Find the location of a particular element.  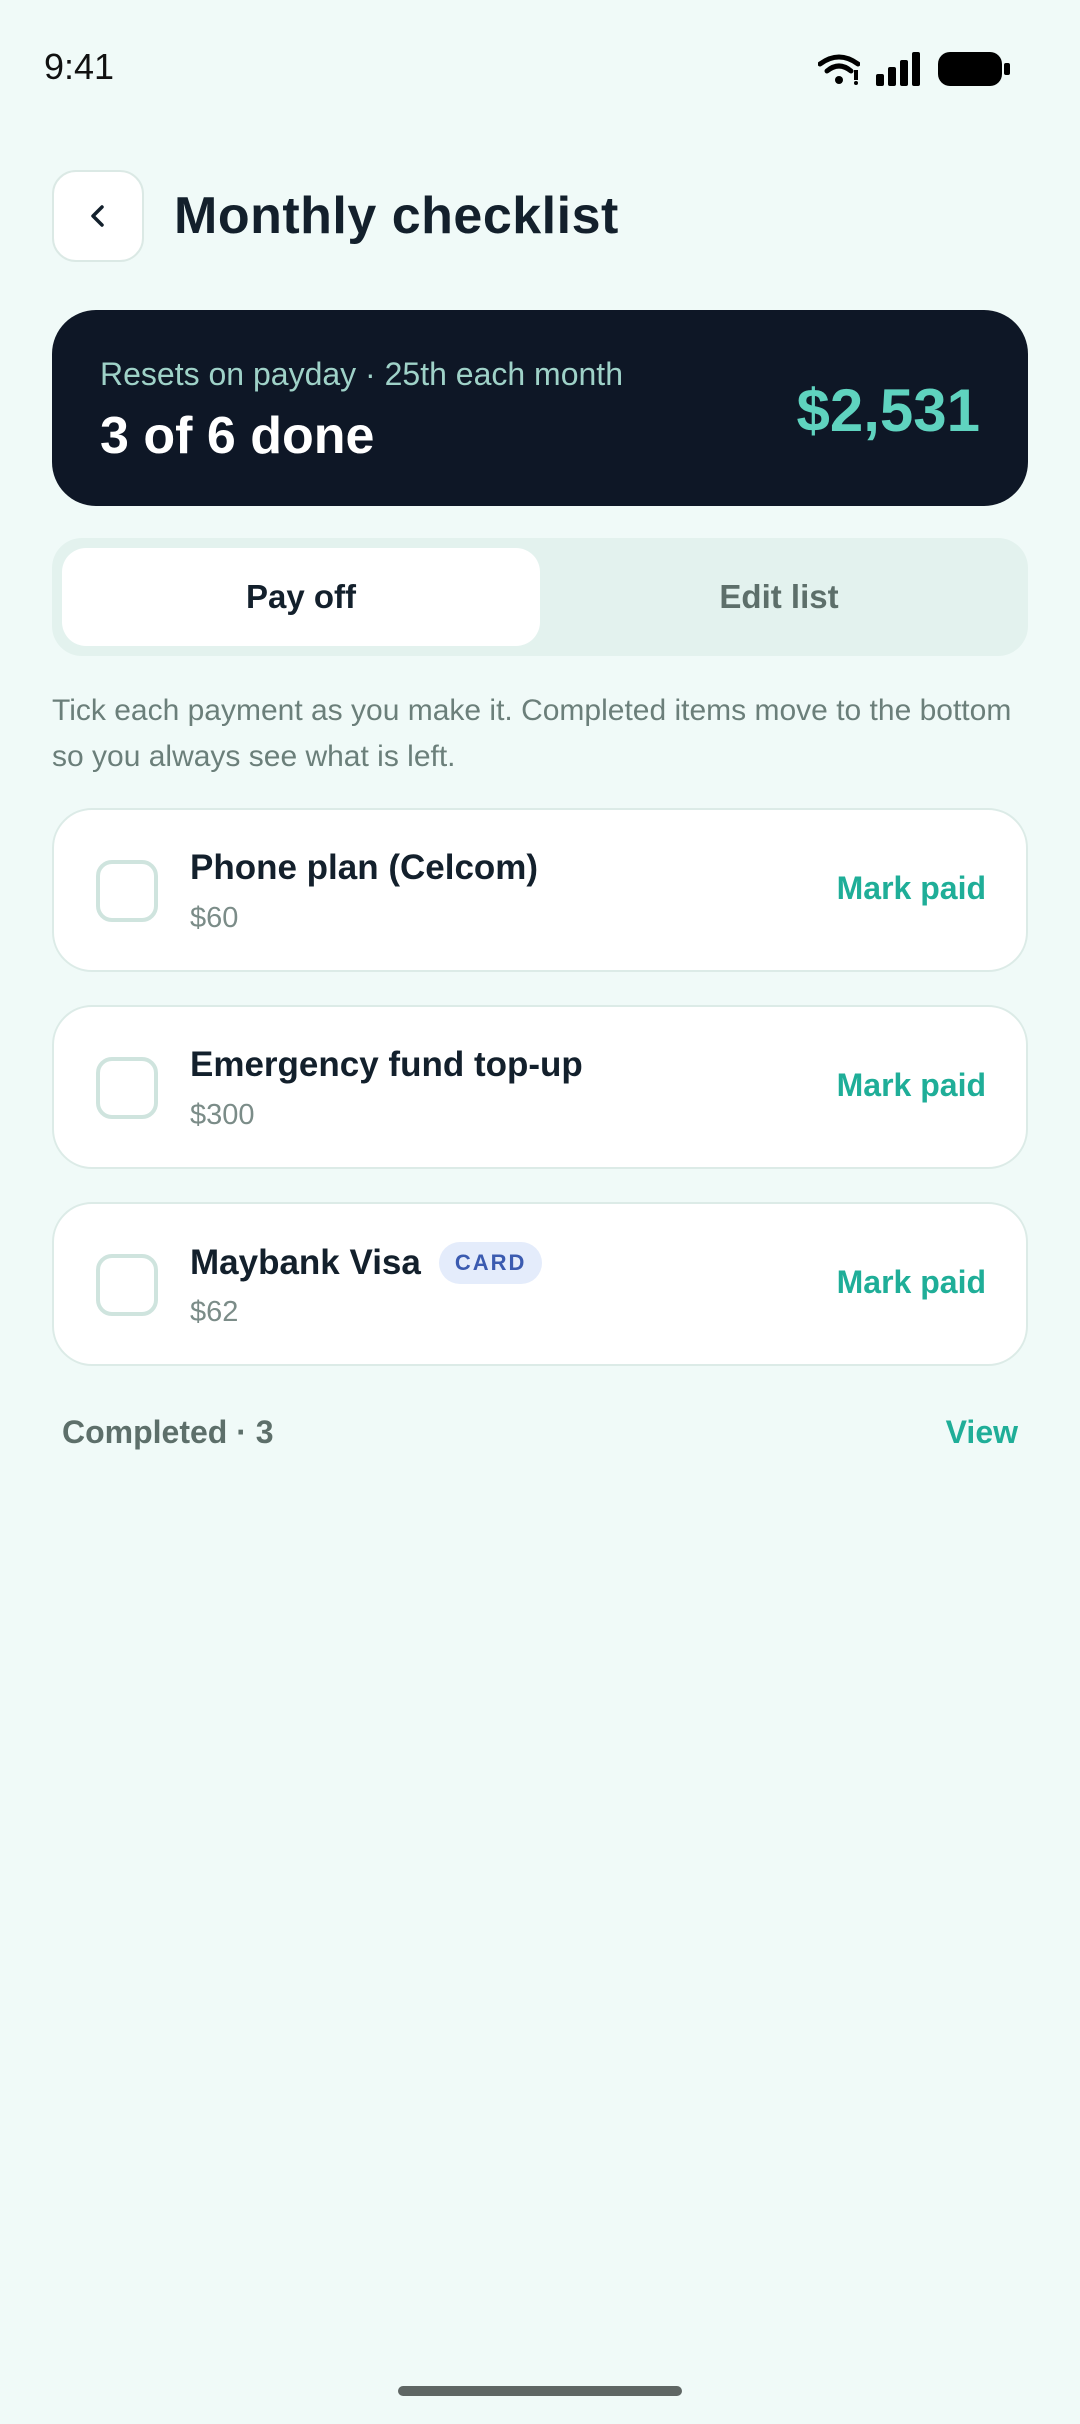

list-item: Phone plan (Celcom) $60 Mark paid is located at coordinates (540, 890).